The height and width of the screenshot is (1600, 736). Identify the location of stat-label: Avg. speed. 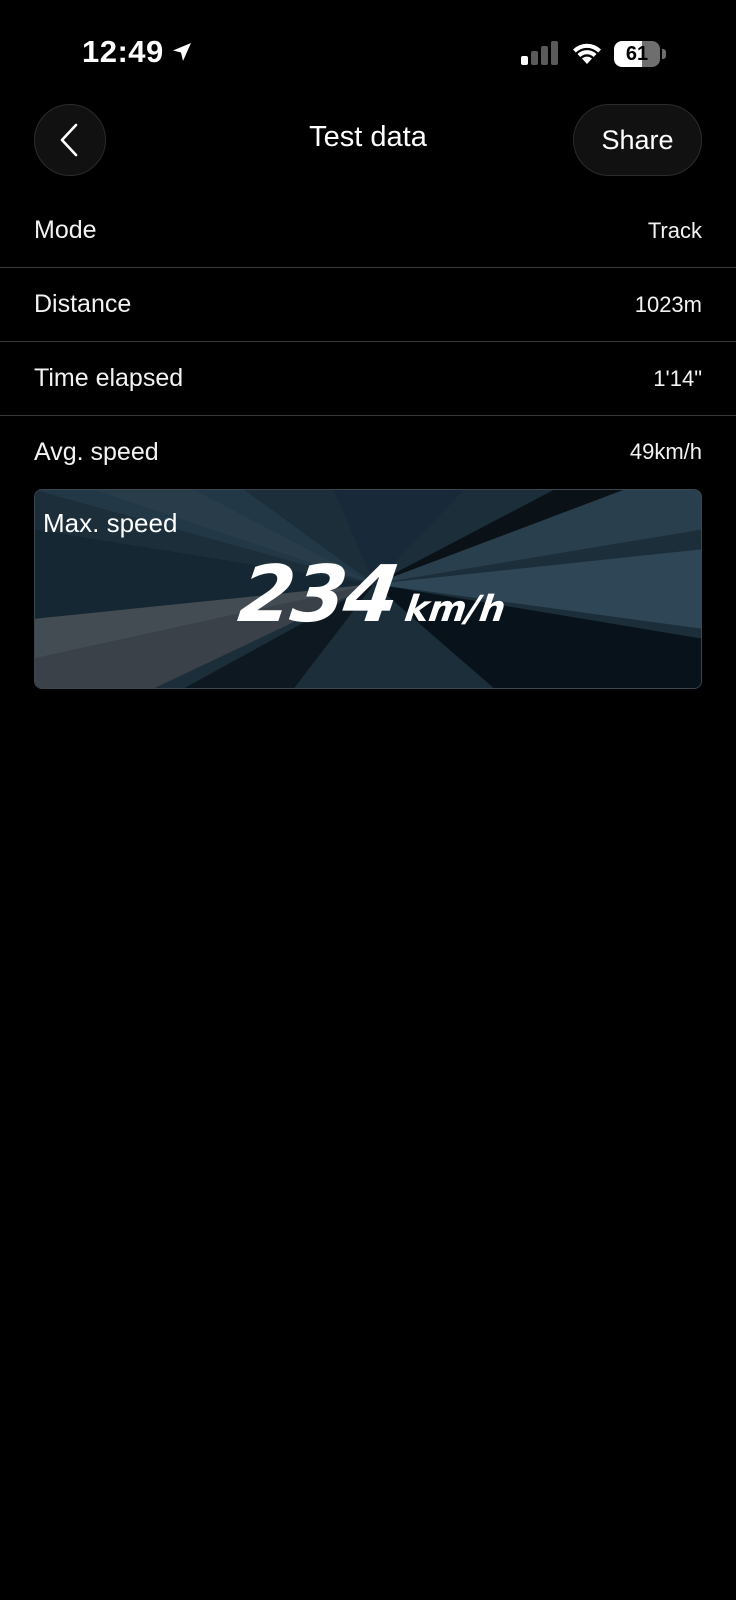
(96, 451).